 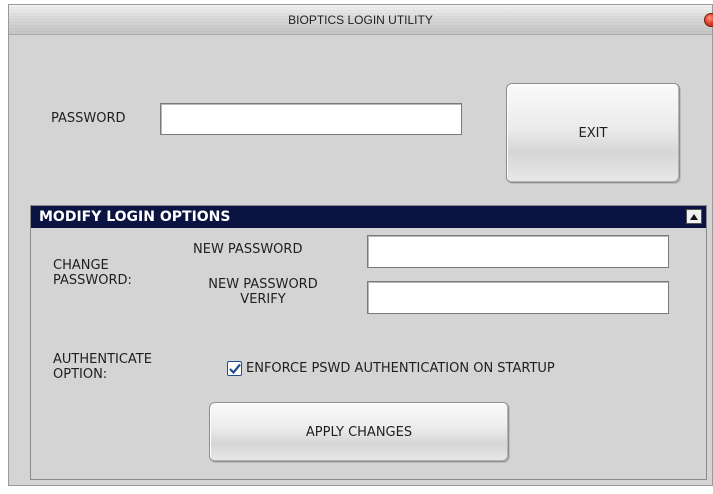 I want to click on new-password-label: NEW PASSWORD, so click(x=248, y=249).